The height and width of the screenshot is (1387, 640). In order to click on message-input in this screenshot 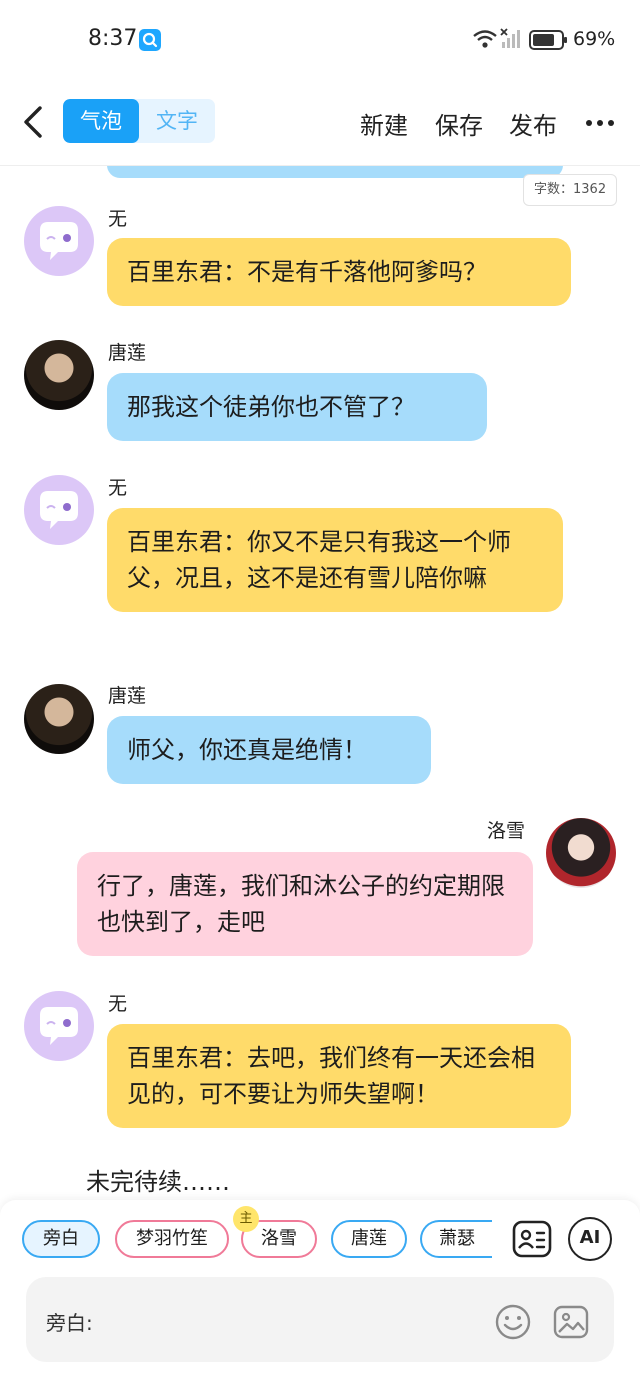, I will do `click(296, 1319)`.